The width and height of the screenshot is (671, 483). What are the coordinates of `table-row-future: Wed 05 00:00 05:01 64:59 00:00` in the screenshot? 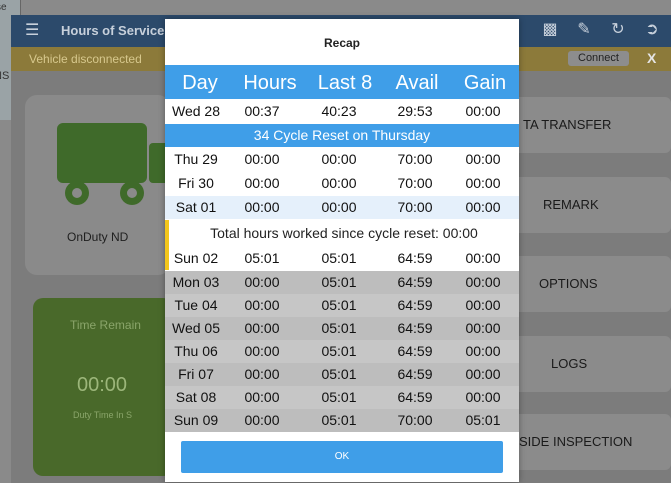 It's located at (342, 328).